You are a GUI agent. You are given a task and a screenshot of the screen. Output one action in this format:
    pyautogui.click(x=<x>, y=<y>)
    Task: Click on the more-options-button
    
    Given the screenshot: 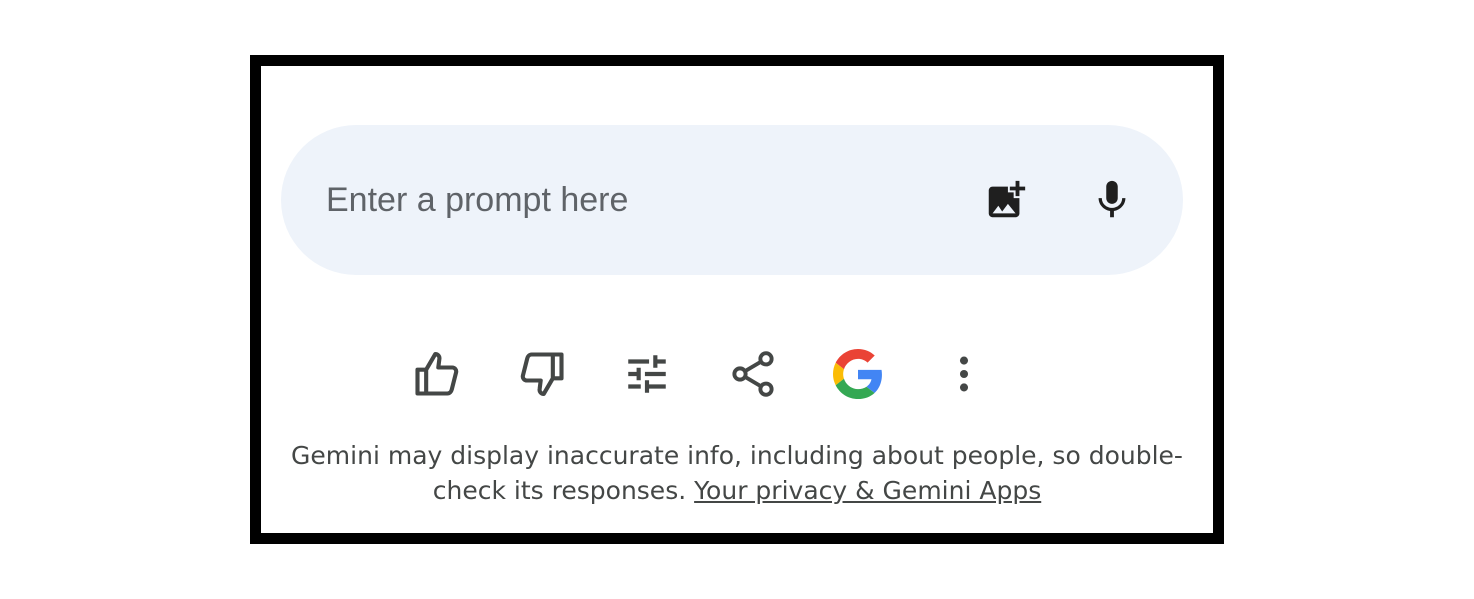 What is the action you would take?
    pyautogui.click(x=964, y=374)
    